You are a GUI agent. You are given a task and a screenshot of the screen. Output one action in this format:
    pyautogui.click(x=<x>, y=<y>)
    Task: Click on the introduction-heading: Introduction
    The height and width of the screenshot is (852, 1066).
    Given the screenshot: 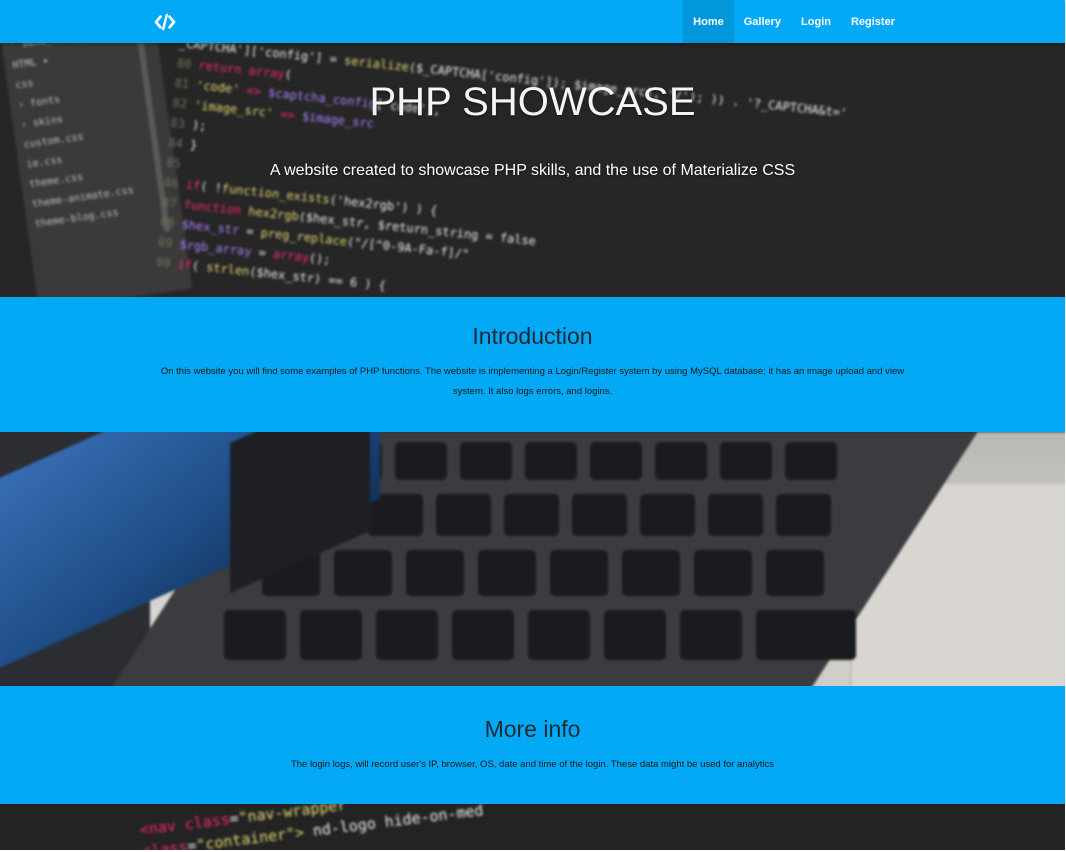 What is the action you would take?
    pyautogui.click(x=532, y=336)
    